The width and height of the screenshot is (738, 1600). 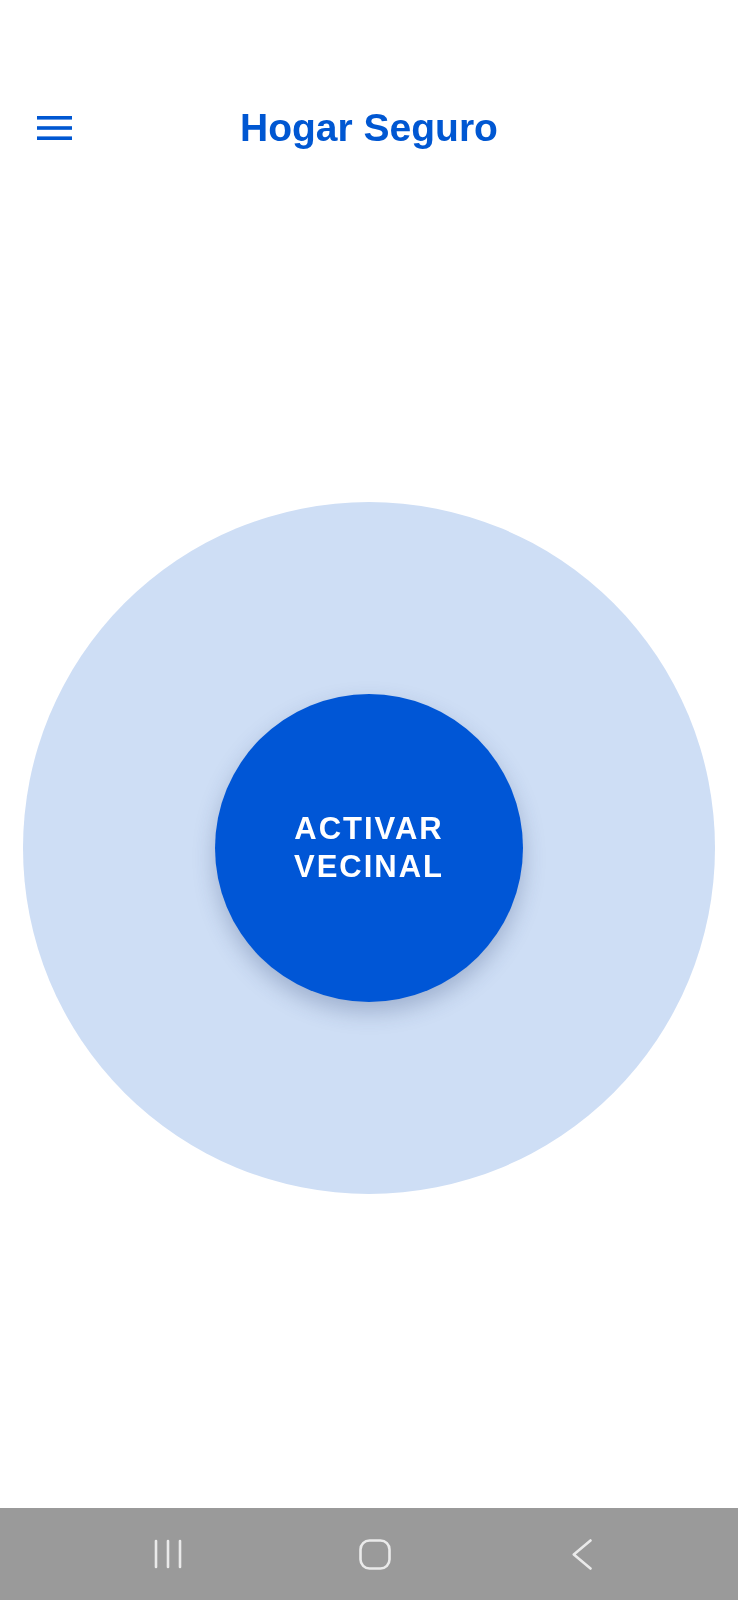 What do you see at coordinates (369, 848) in the screenshot?
I see `activate-button: ACTIVAR VECINAL` at bounding box center [369, 848].